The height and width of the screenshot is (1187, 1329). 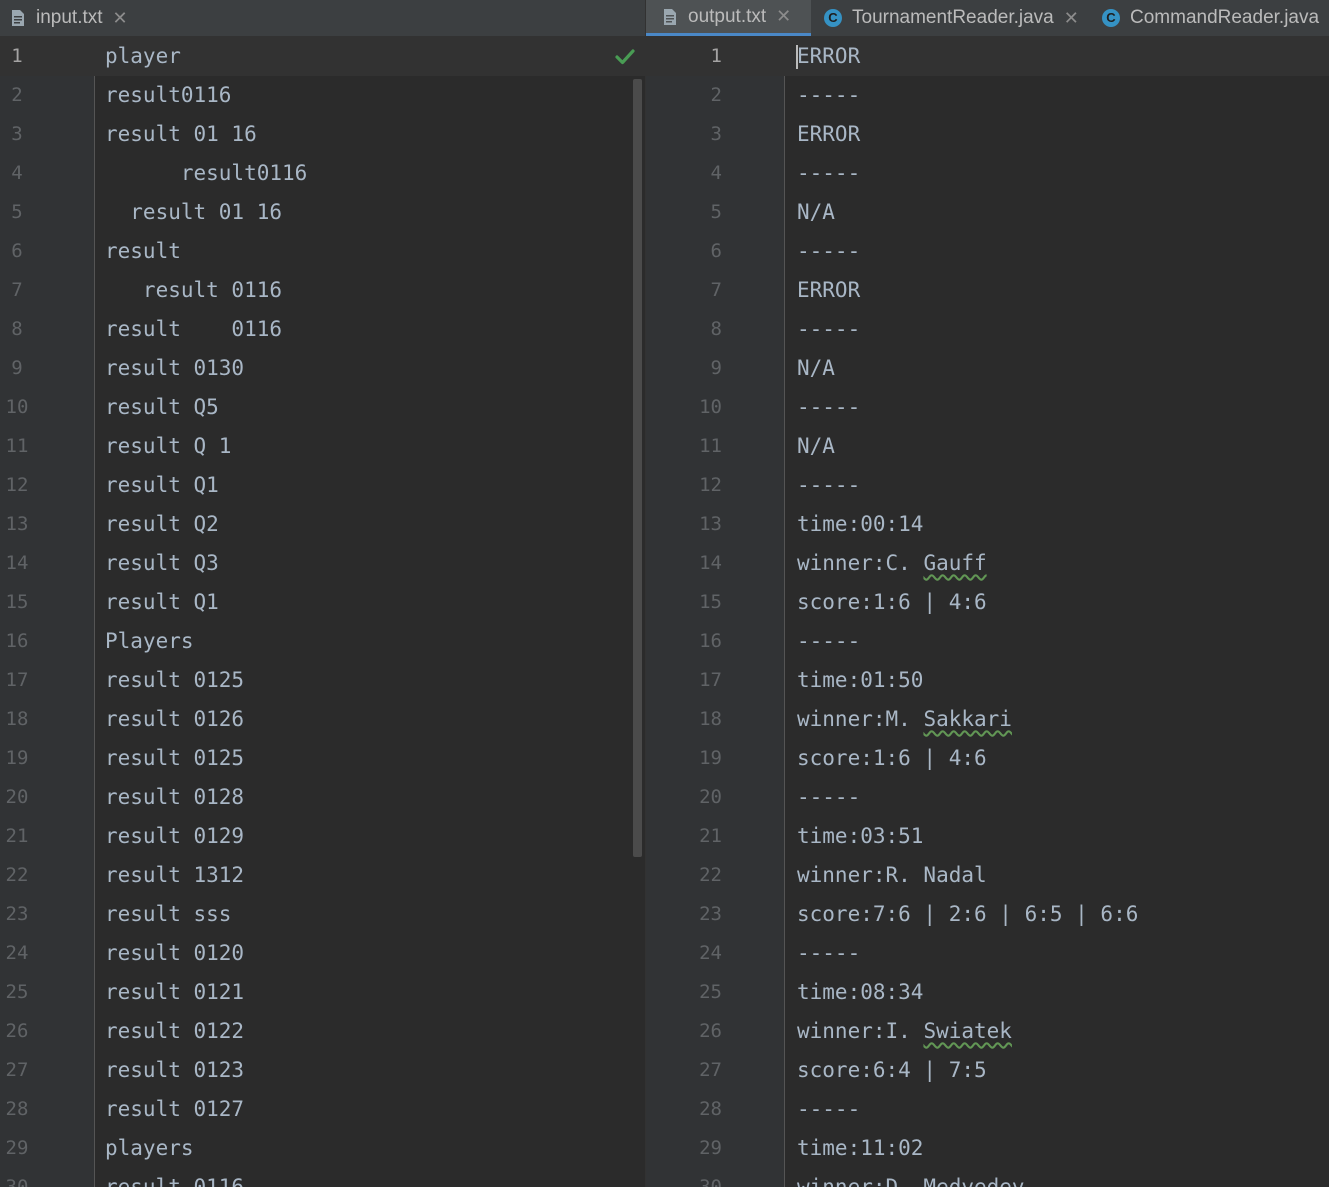 I want to click on code-line: 21 time:03:51, so click(x=987, y=836).